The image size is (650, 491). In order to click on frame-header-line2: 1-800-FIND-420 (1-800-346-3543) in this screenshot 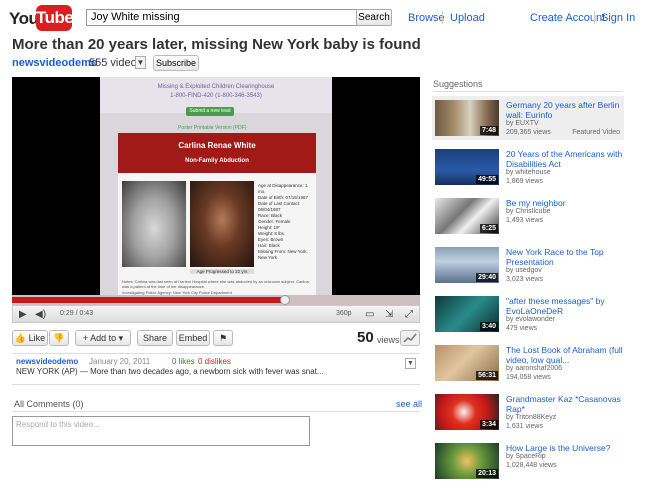, I will do `click(216, 96)`.